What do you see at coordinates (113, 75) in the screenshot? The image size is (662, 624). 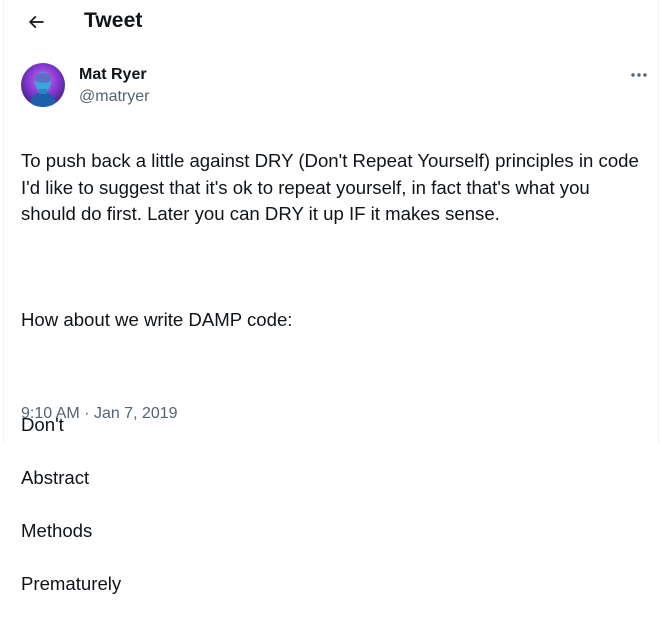 I see `author-name: Mat Ryer` at bounding box center [113, 75].